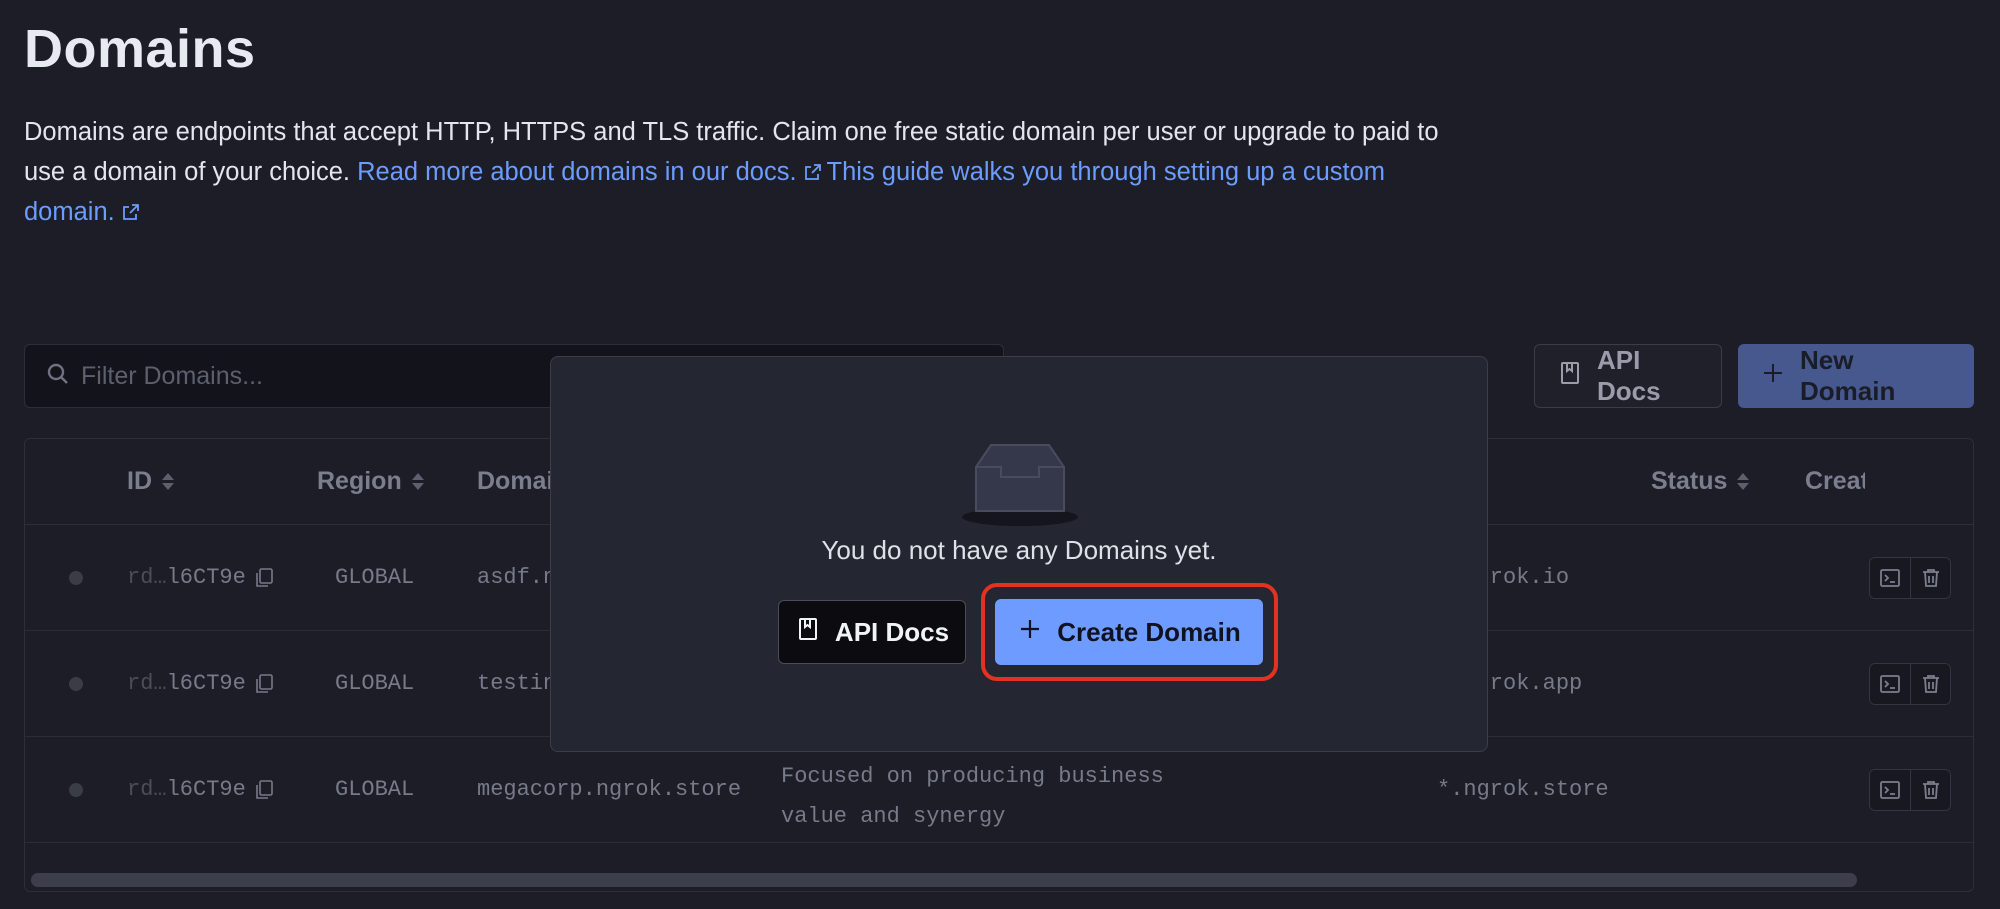 The width and height of the screenshot is (2000, 909). Describe the element at coordinates (1848, 375) in the screenshot. I see `new-domain-label: New Domain` at that location.